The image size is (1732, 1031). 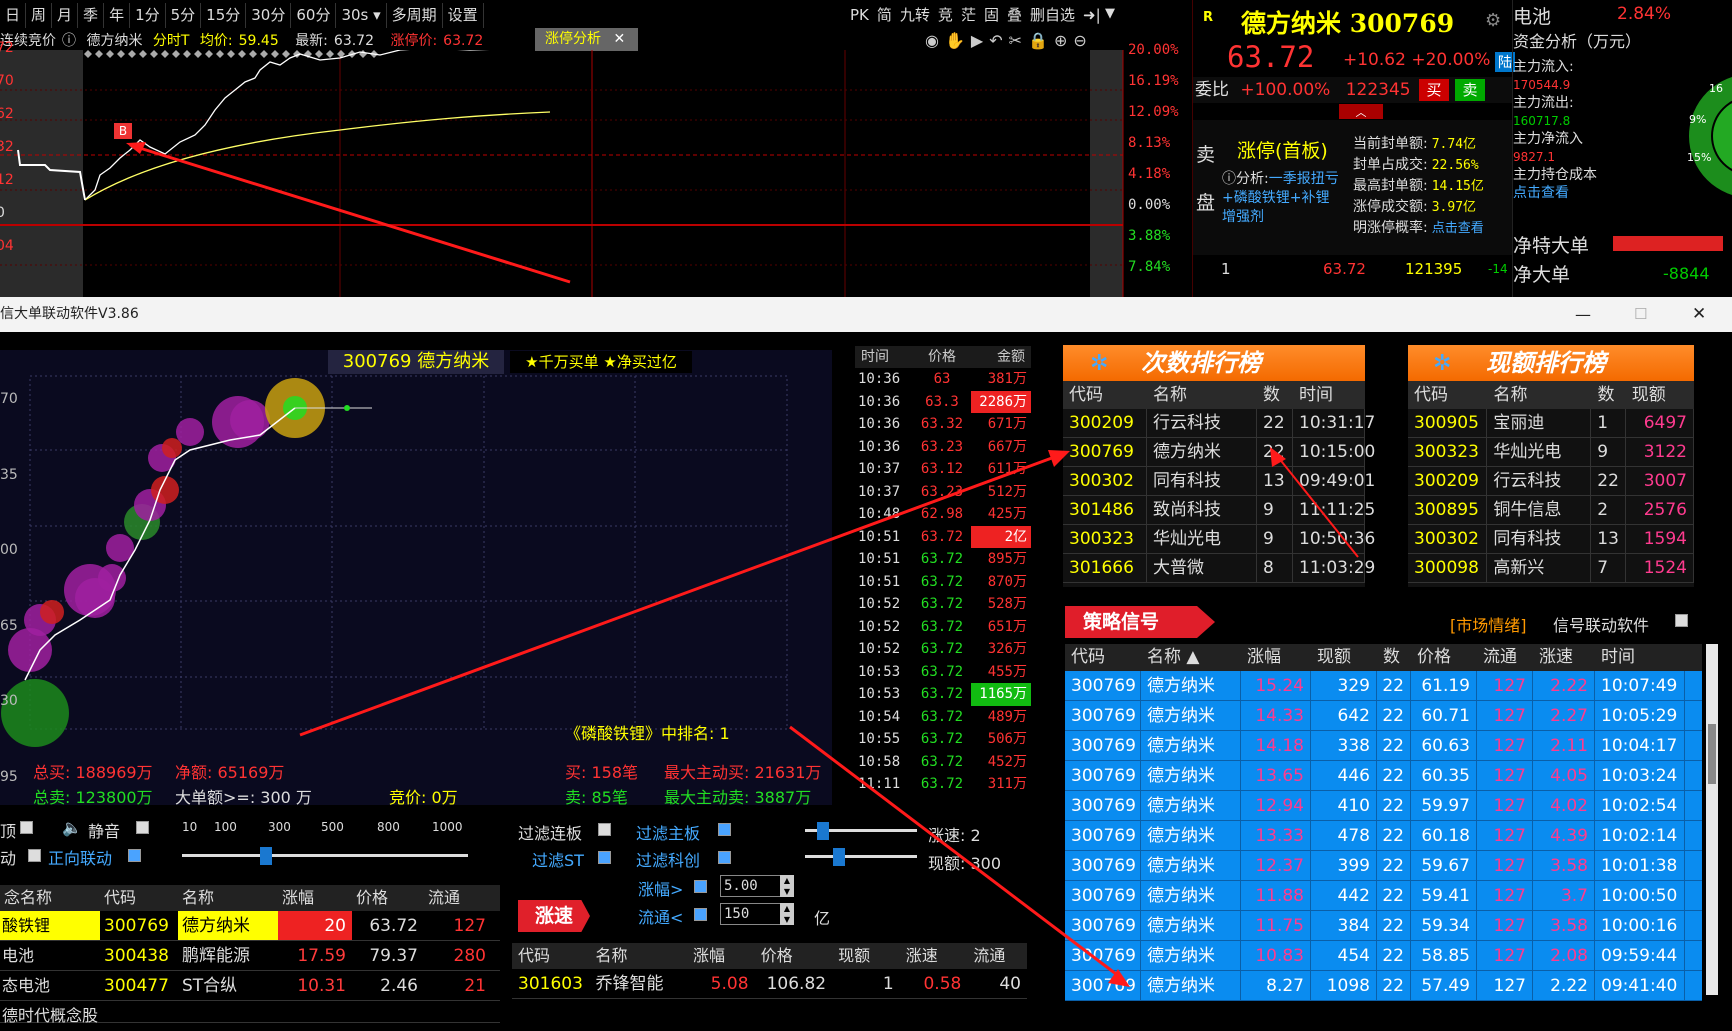 I want to click on rank-row: 300323 华灿光电 9 10:50:36, so click(x=1219, y=539).